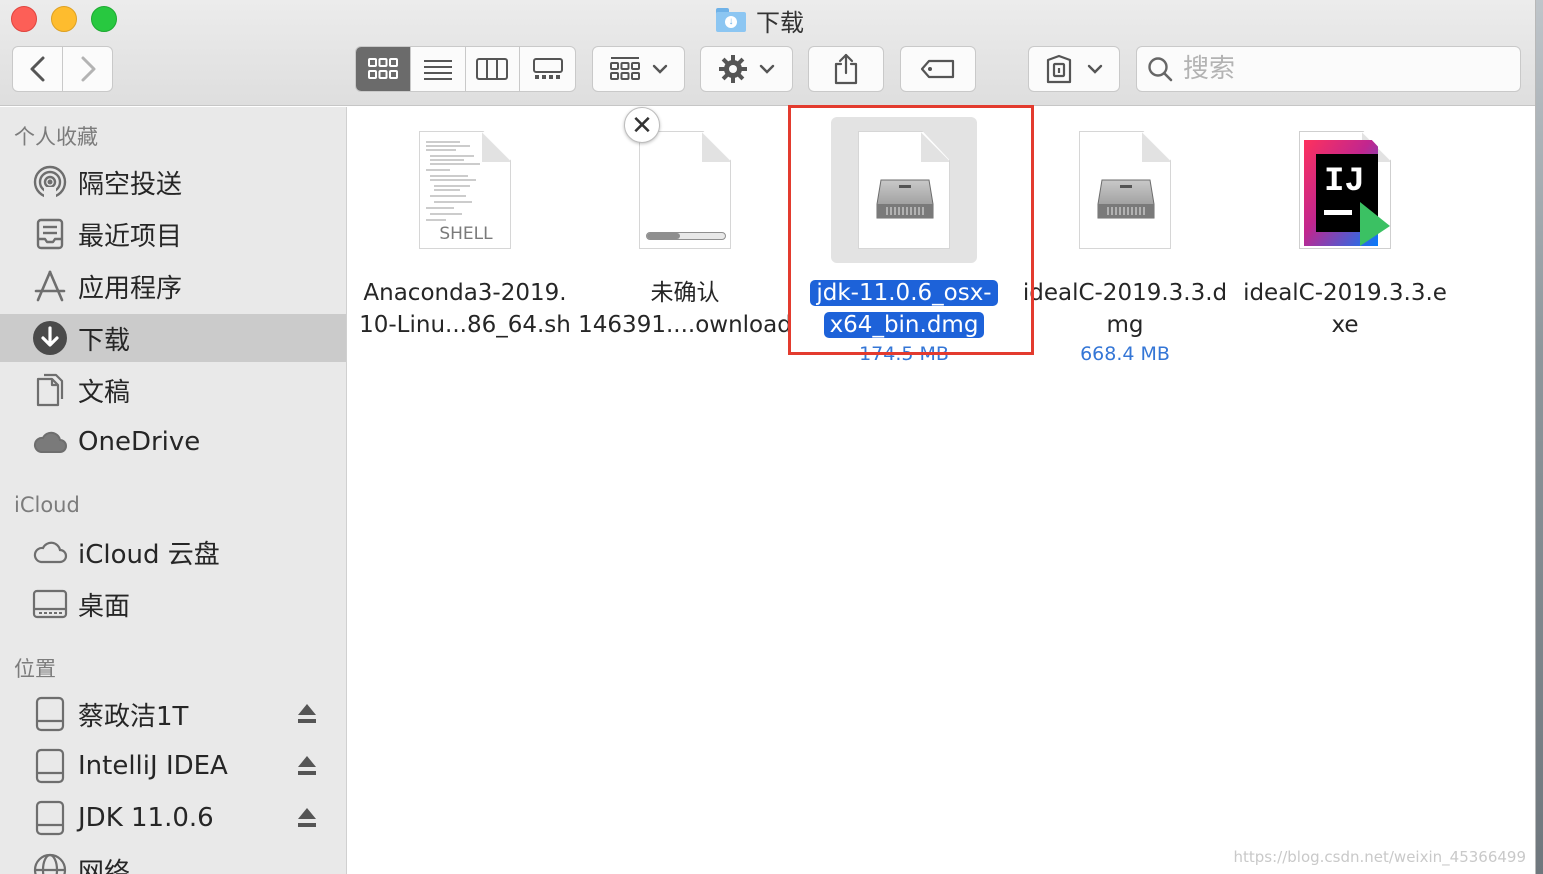 This screenshot has height=874, width=1543. I want to click on search-input, so click(1343, 69).